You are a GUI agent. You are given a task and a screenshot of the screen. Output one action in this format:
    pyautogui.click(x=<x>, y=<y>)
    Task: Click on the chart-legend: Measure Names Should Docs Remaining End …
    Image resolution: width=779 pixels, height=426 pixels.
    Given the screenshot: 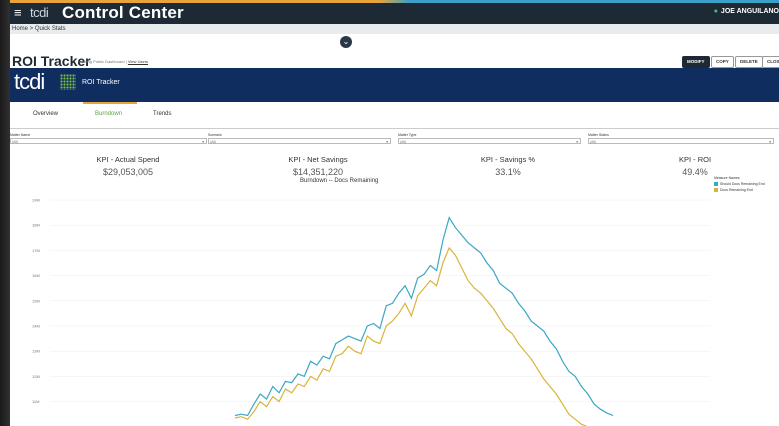 What is the action you would take?
    pyautogui.click(x=739, y=184)
    